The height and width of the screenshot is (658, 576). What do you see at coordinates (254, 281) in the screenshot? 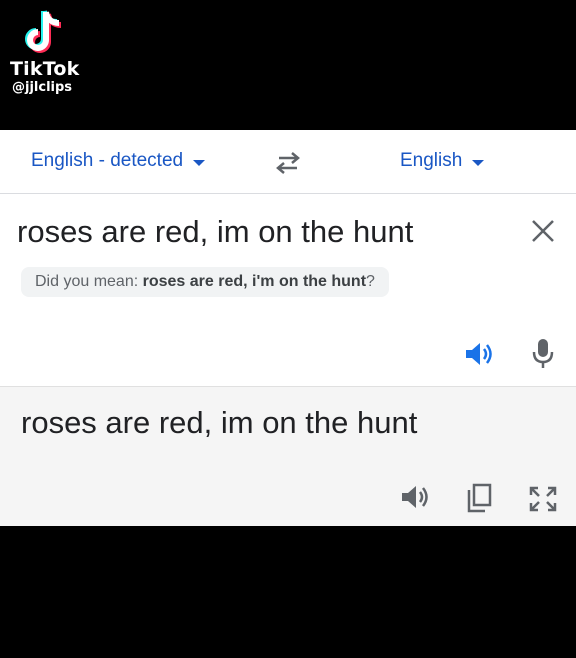
I see `suggestion-link: roses are red, i'm on the hunt` at bounding box center [254, 281].